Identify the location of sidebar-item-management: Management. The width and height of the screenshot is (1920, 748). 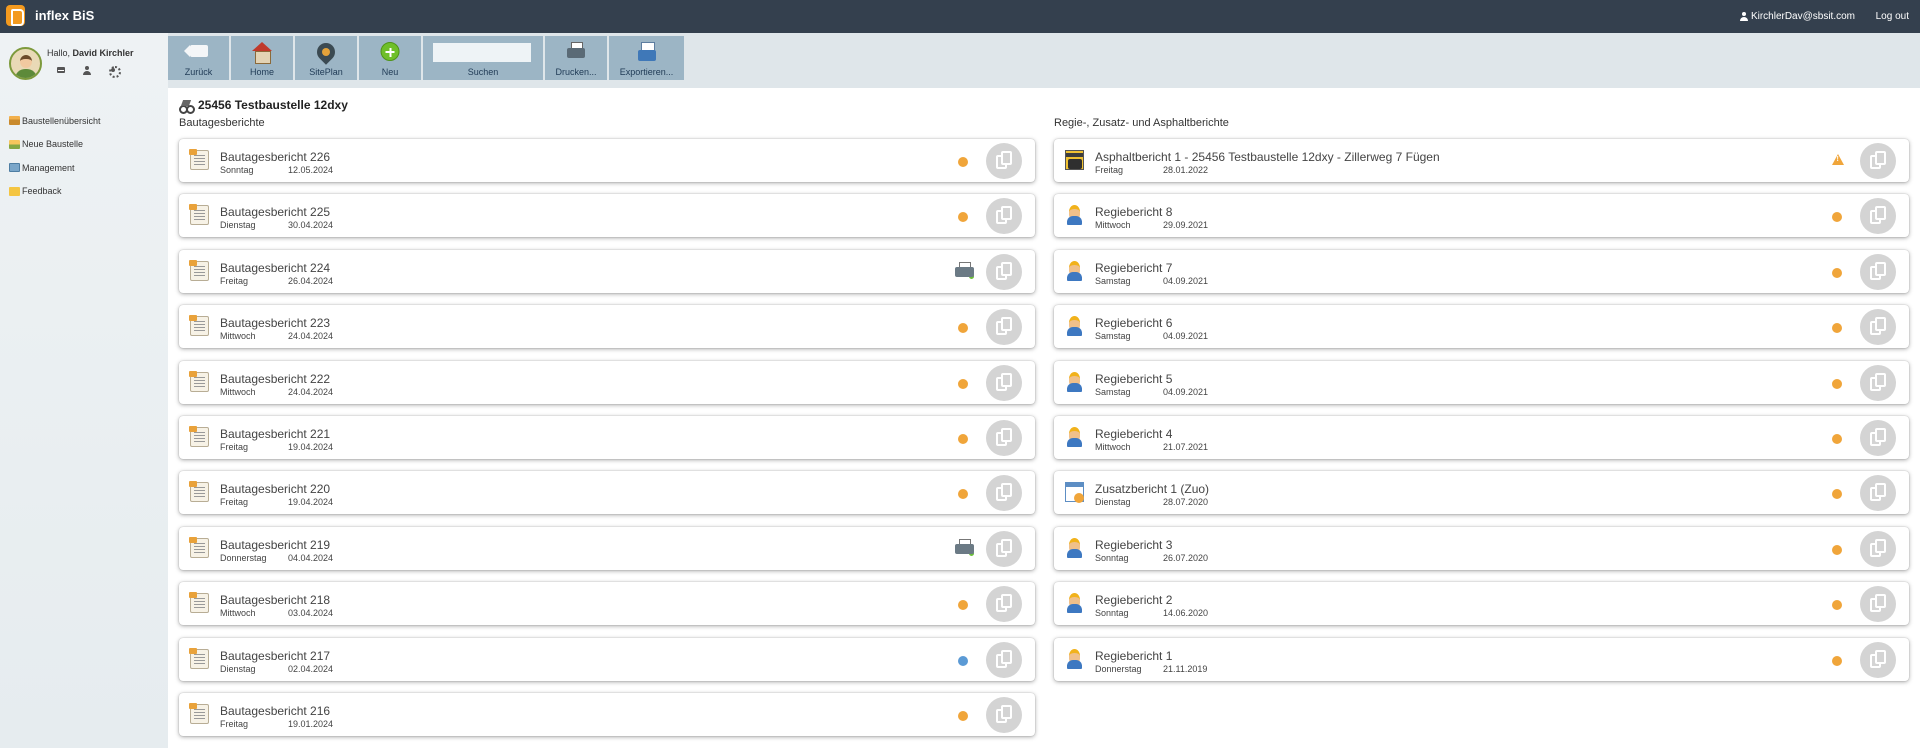
(55, 167).